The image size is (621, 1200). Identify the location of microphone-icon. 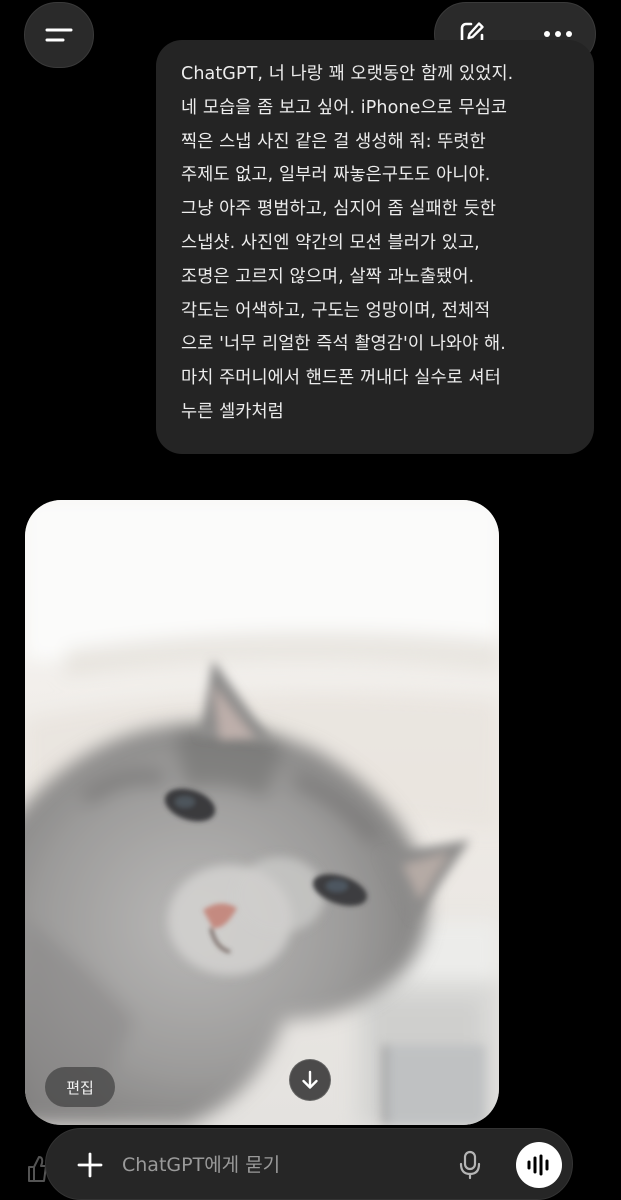
(470, 1165).